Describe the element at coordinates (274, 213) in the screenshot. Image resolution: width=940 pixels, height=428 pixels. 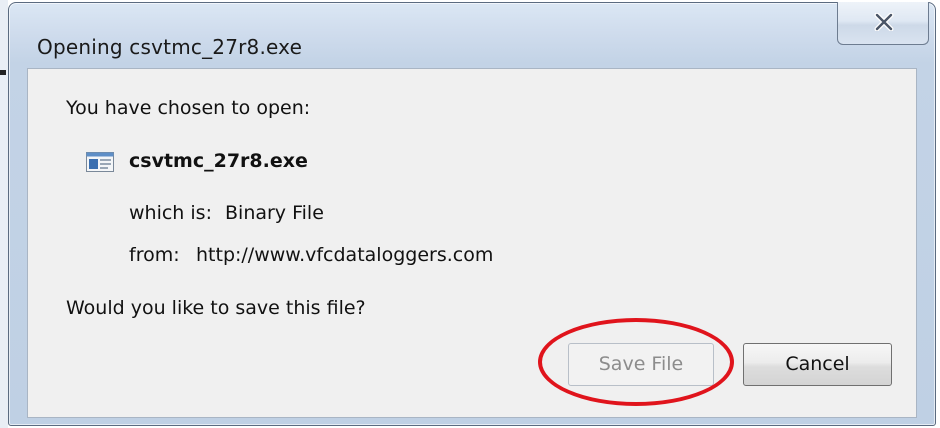
I see `file-type-value: Binary File` at that location.